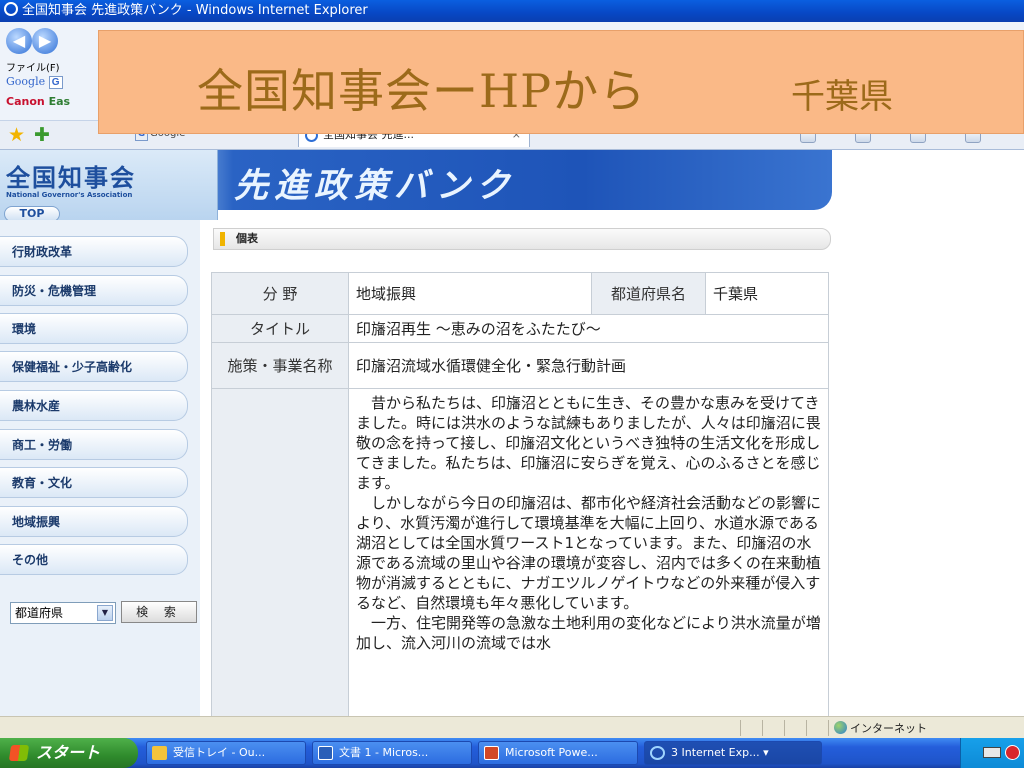 Image resolution: width=1024 pixels, height=768 pixels. Describe the element at coordinates (45, 41) in the screenshot. I see `forward-button: ▶` at that location.